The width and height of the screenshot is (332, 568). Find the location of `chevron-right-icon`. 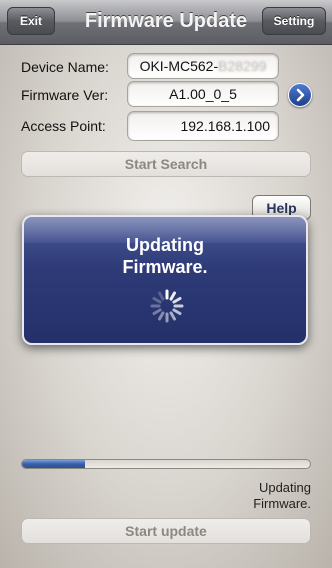

chevron-right-icon is located at coordinates (300, 95).